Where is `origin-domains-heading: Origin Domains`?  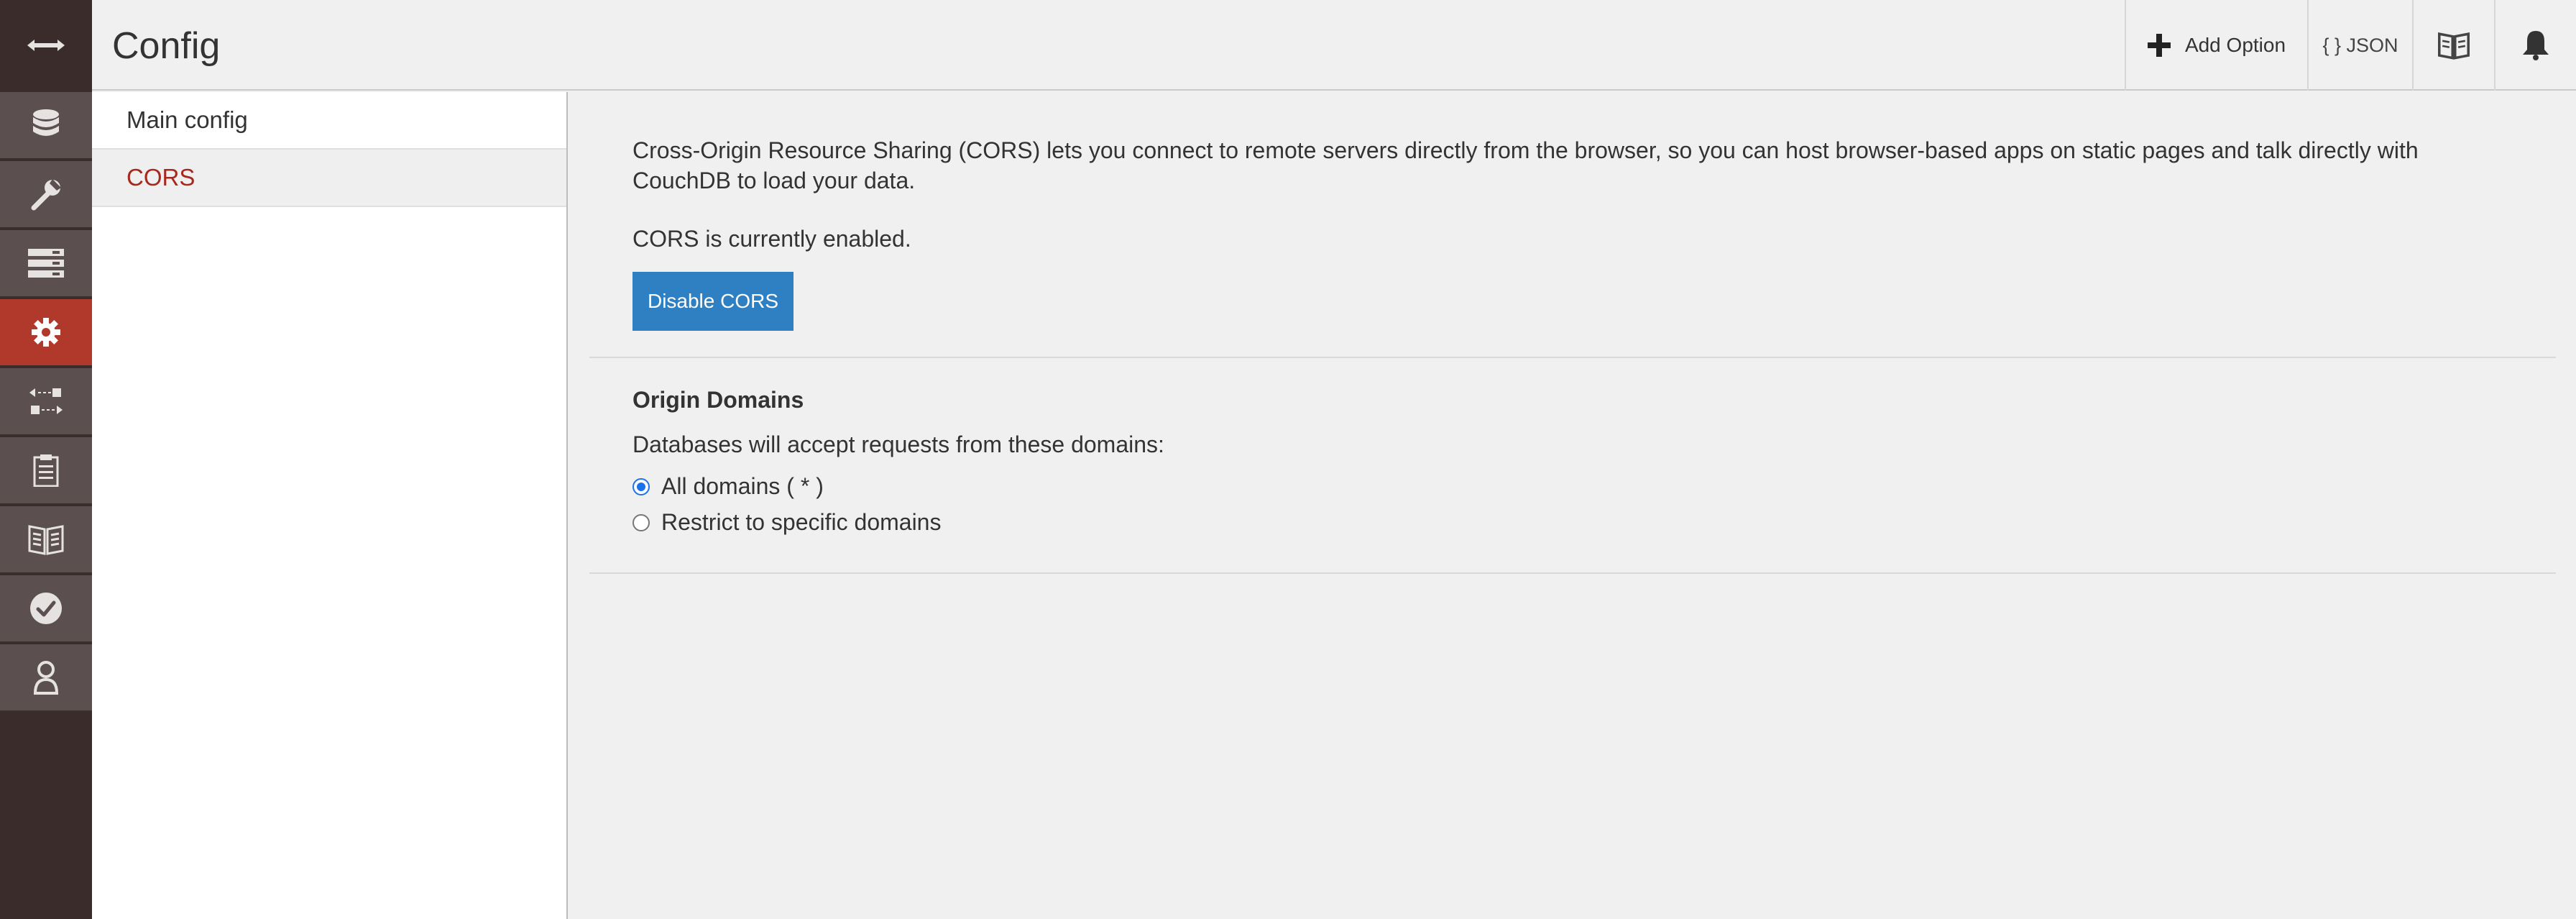 origin-domains-heading: Origin Domains is located at coordinates (718, 400).